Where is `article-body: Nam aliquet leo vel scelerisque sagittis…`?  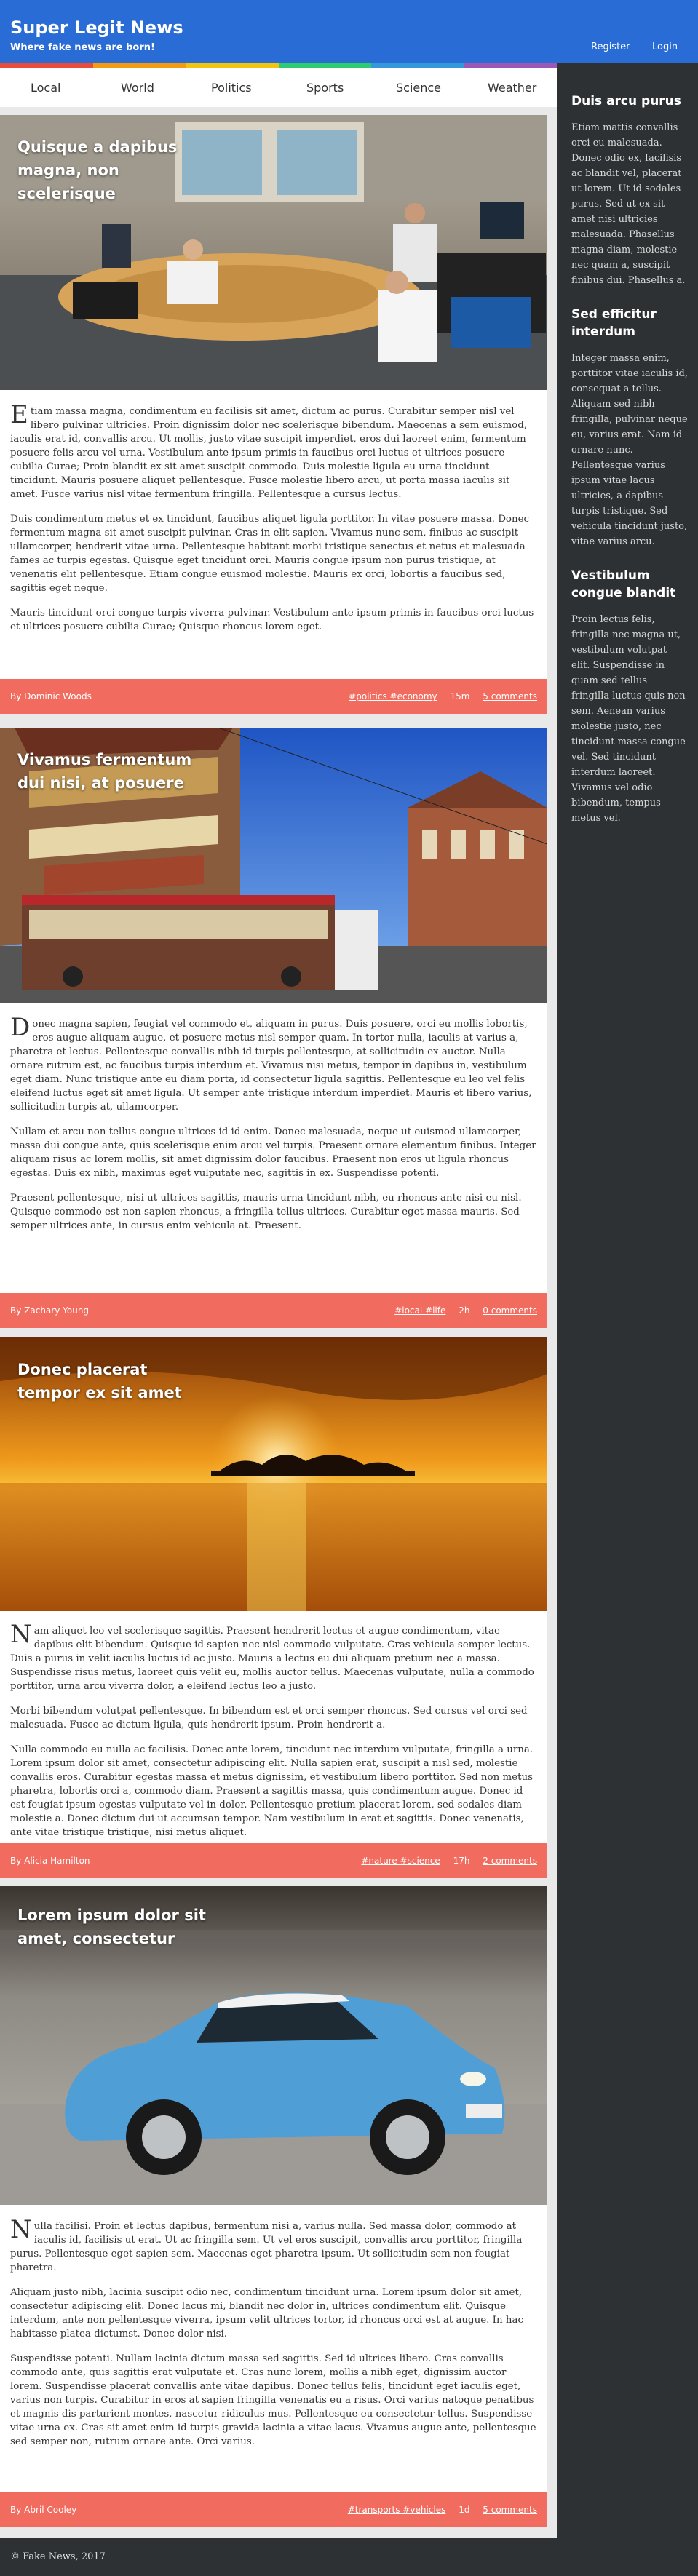 article-body: Nam aliquet leo vel scelerisque sagittis… is located at coordinates (273, 1735).